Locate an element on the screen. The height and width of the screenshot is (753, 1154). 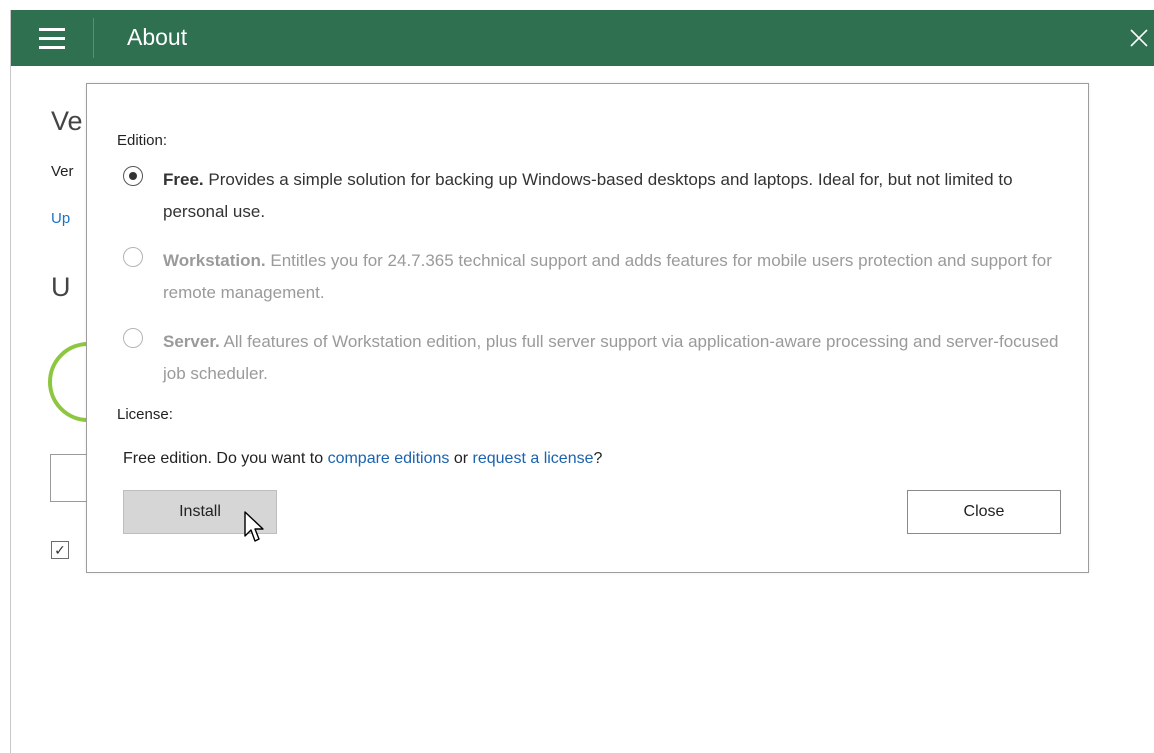
license-text-mid: or is located at coordinates (461, 458).